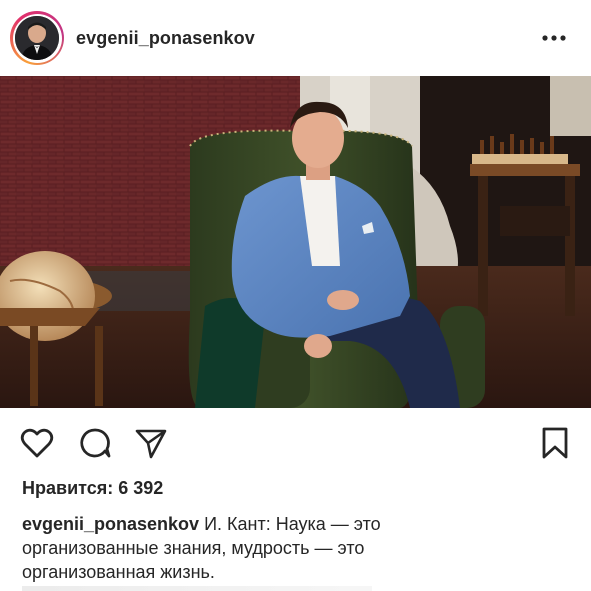 Image resolution: width=591 pixels, height=591 pixels. I want to click on caption-author: evgenii_ponasenkov, so click(110, 524).